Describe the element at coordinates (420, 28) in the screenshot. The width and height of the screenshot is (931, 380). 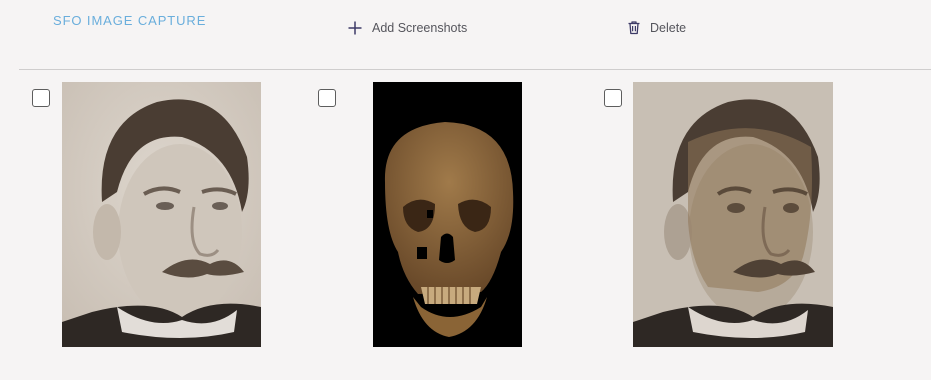
I see `add-screenshots-label: Add Screenshots` at that location.